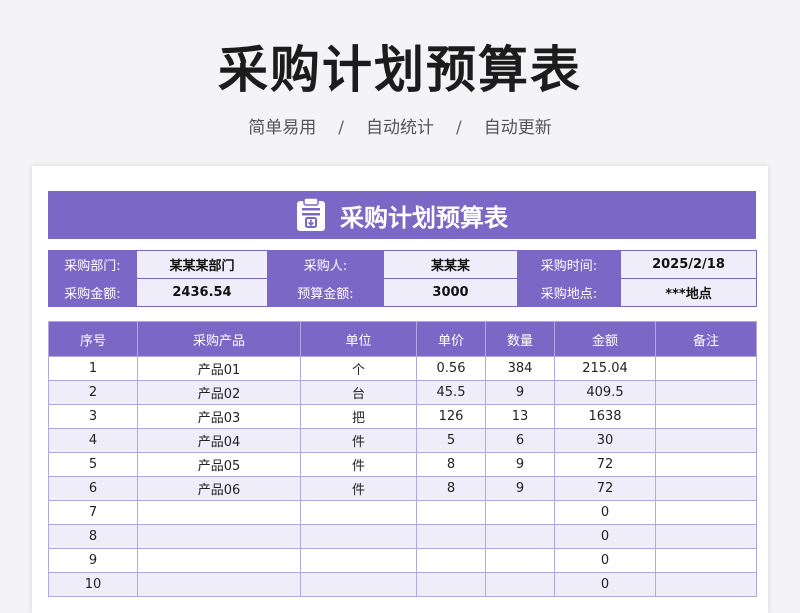 This screenshot has height=613, width=800. I want to click on cell-product: 产品02, so click(219, 392).